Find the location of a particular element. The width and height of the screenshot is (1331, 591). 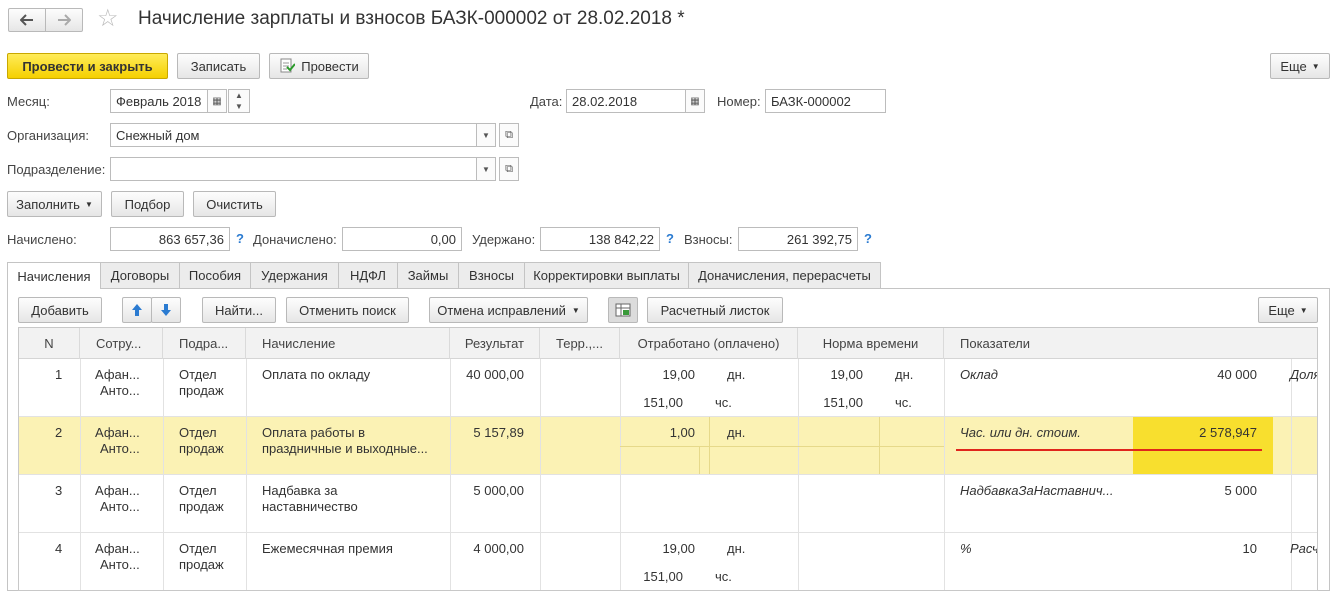

date-calendar-icon: ▦ is located at coordinates (695, 101).